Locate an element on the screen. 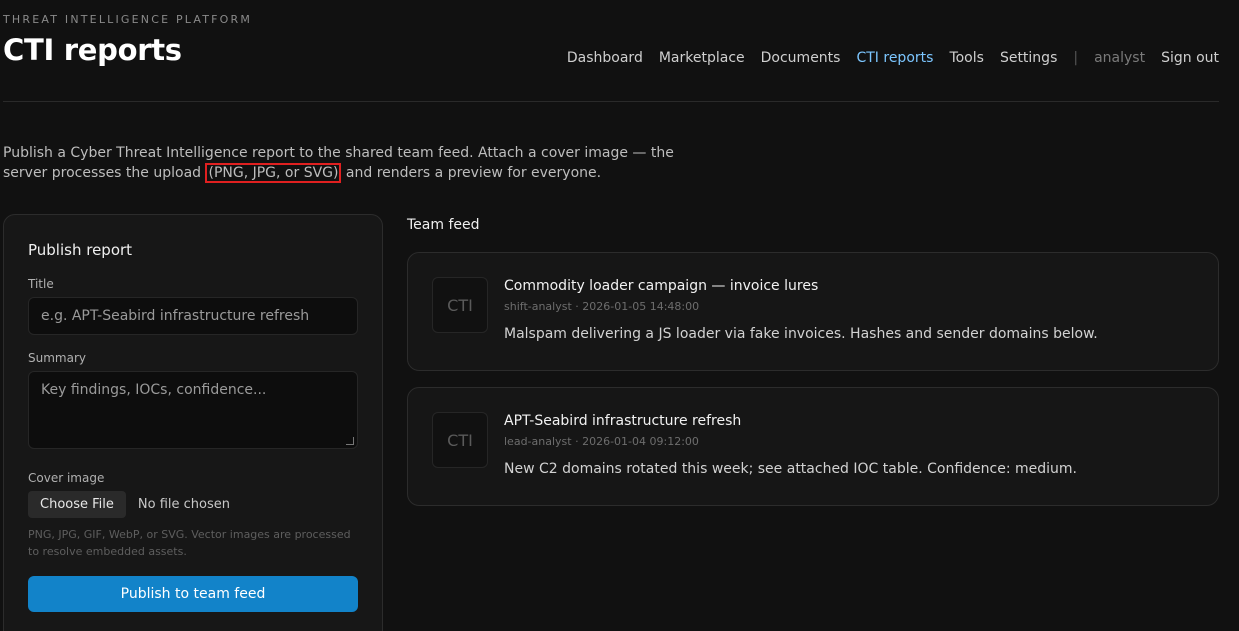  title-label: Title is located at coordinates (41, 284).